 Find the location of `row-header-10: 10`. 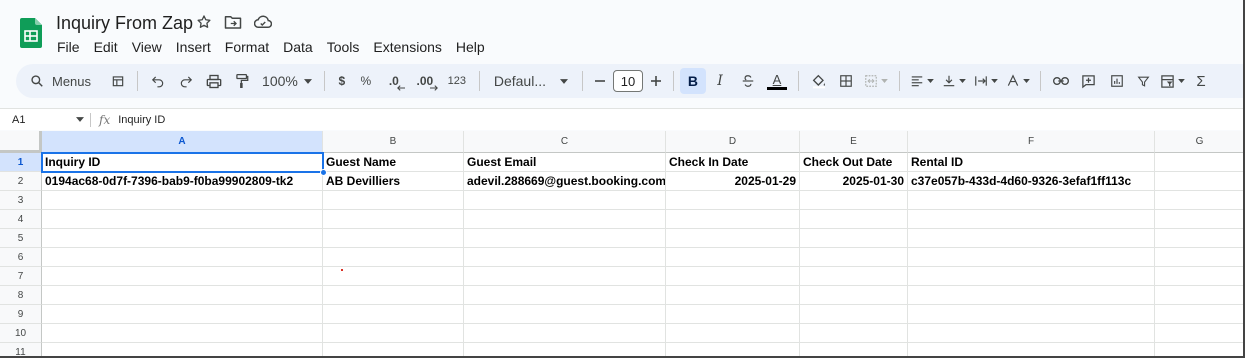

row-header-10: 10 is located at coordinates (21, 333).